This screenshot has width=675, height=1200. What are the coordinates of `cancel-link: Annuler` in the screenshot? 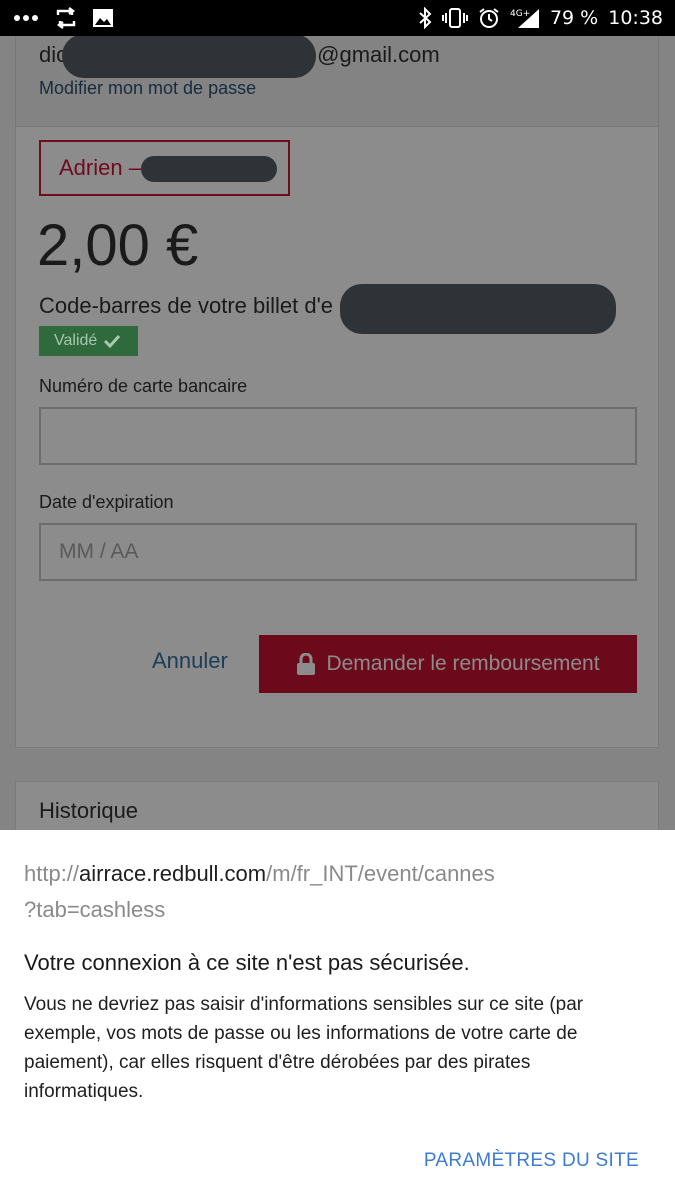 It's located at (190, 661).